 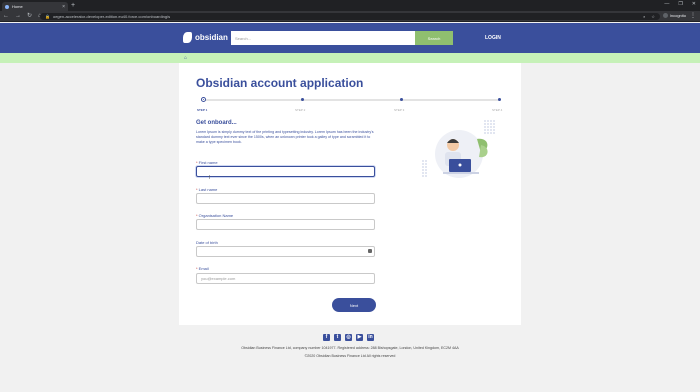 What do you see at coordinates (187, 37) in the screenshot?
I see `obsidian-logo-icon` at bounding box center [187, 37].